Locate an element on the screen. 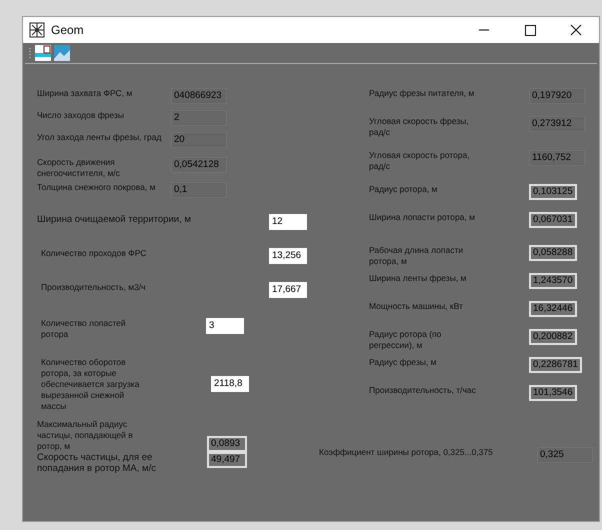  input-field: 0,200882 is located at coordinates (553, 337).